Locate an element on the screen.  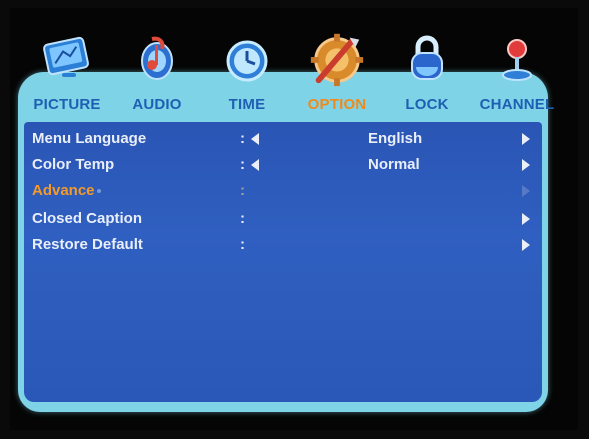
tab-picture: PICTURE is located at coordinates (67, 74).